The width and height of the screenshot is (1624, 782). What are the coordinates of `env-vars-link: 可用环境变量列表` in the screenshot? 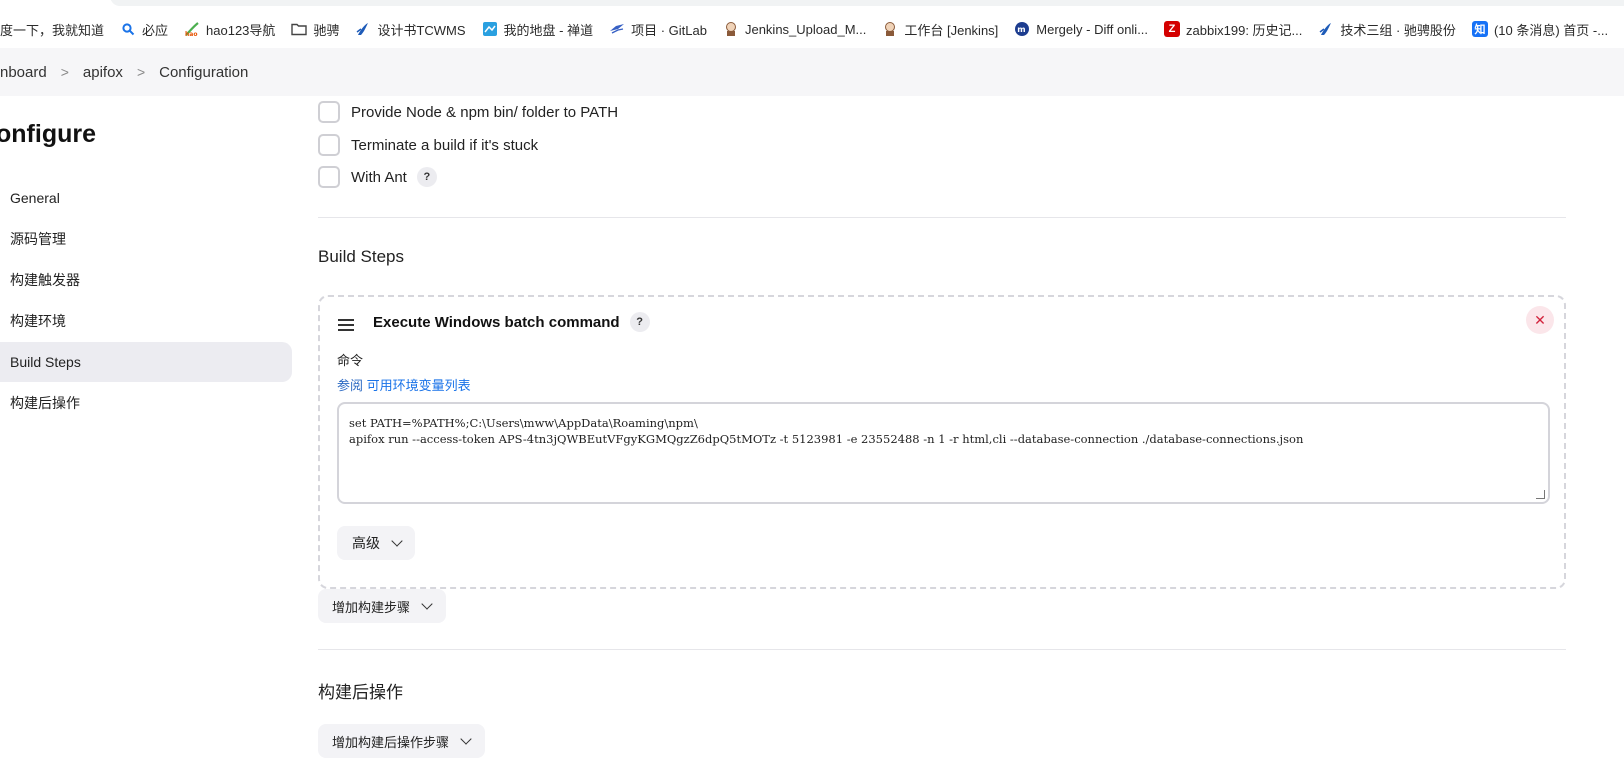 It's located at (419, 385).